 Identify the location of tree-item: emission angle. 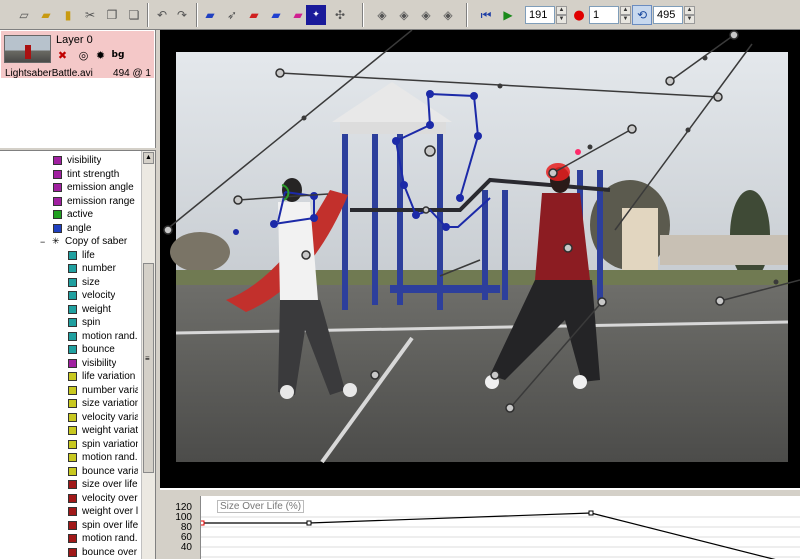
(93, 188).